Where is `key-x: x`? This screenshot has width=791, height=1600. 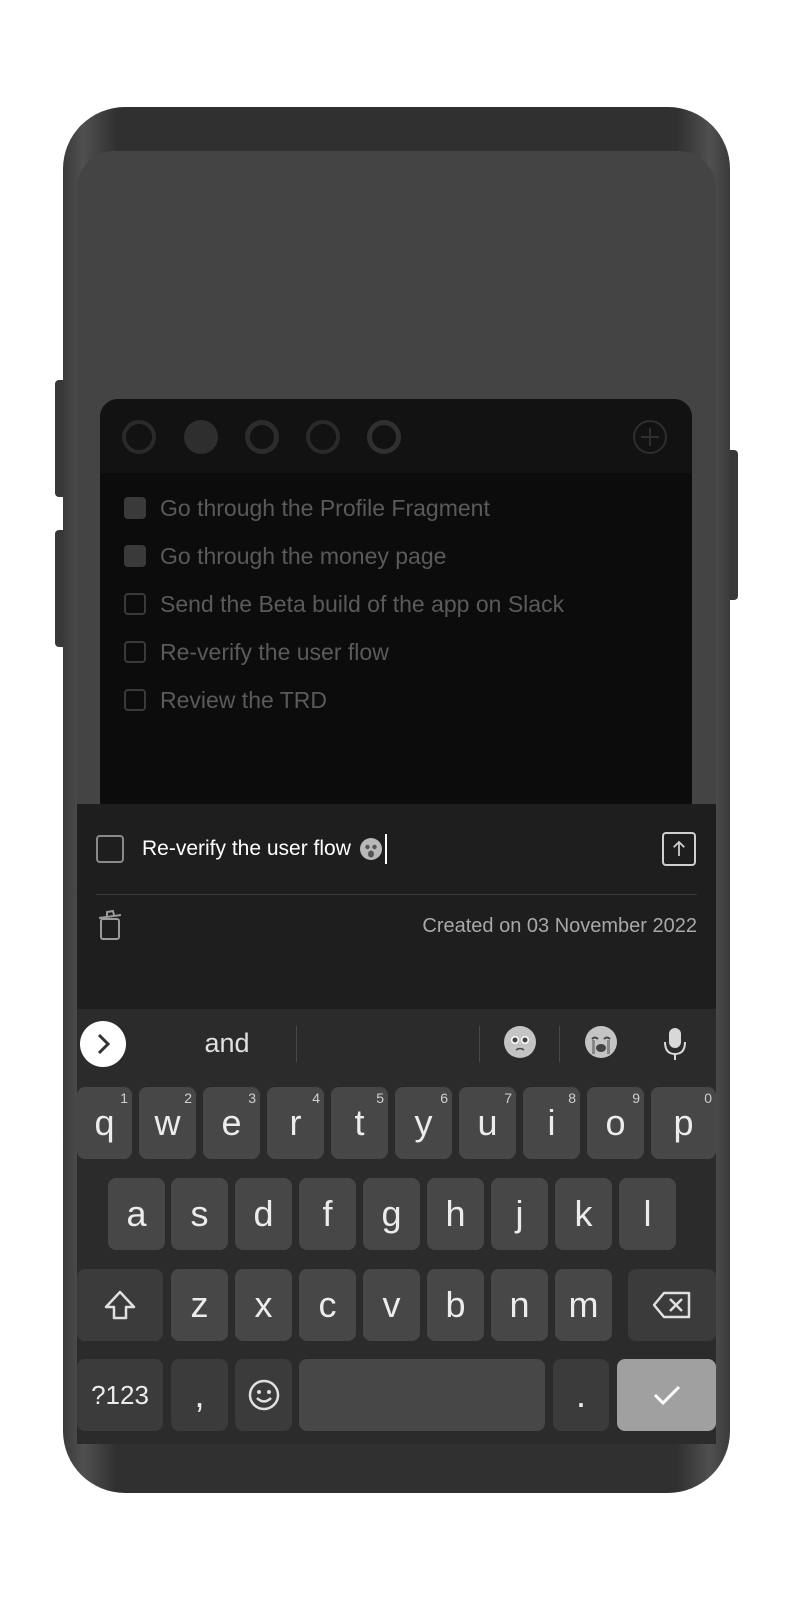 key-x: x is located at coordinates (263, 1305).